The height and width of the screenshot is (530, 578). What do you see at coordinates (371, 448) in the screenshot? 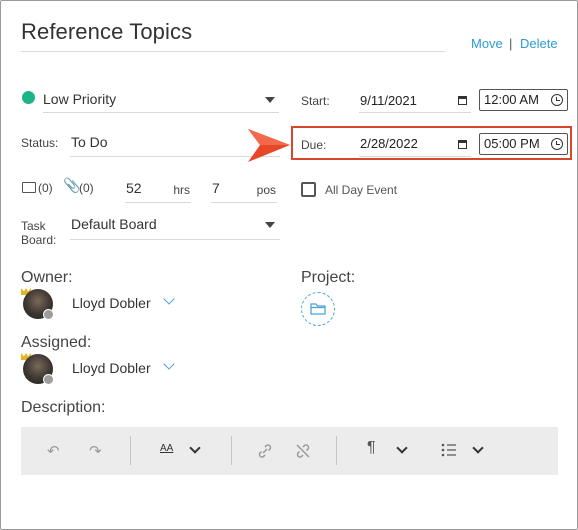
I see `paragraph-icon: ¶` at bounding box center [371, 448].